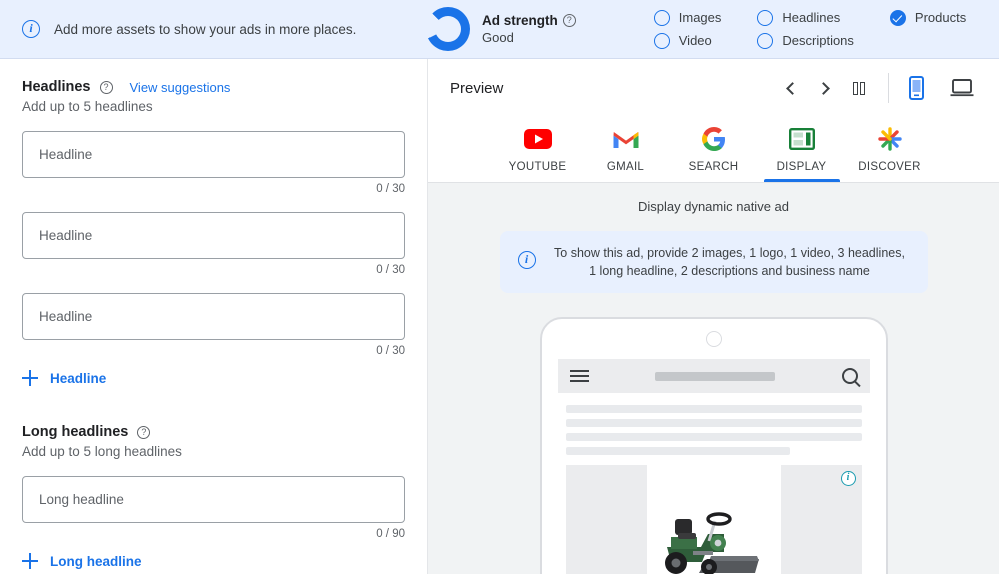 Image resolution: width=999 pixels, height=574 pixels. I want to click on add-headline-label: Headline, so click(78, 378).